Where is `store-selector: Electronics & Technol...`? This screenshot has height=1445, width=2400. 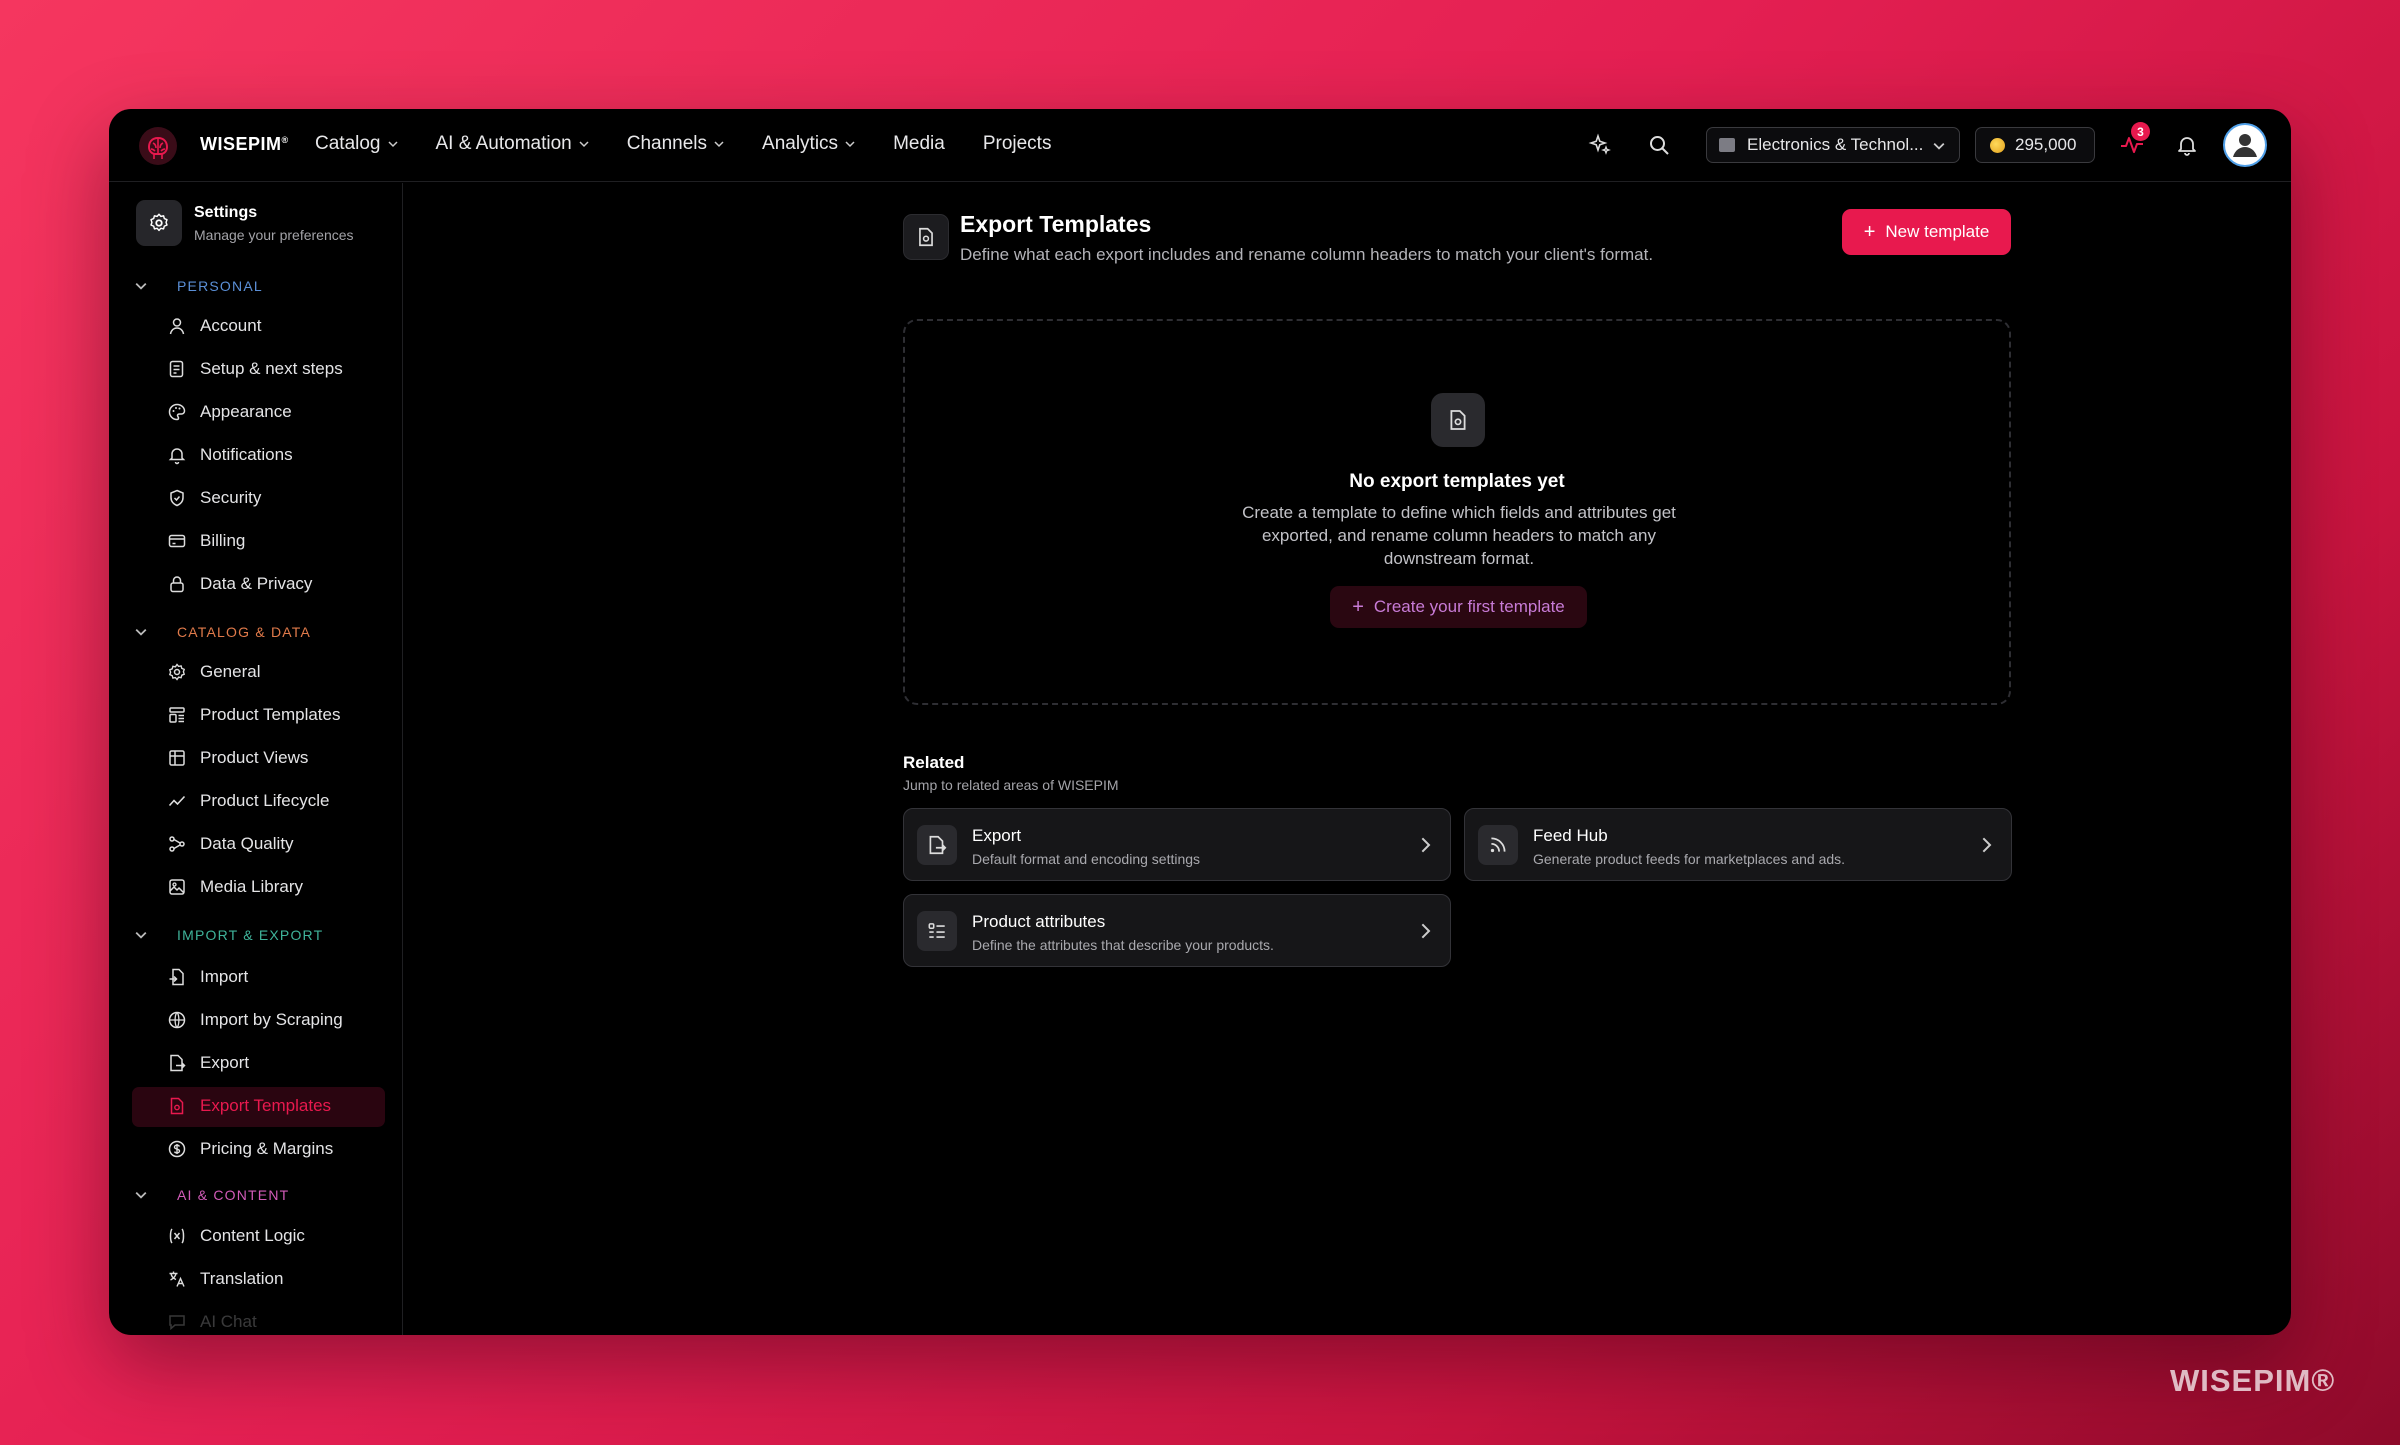
store-selector: Electronics & Technol... is located at coordinates (1833, 145).